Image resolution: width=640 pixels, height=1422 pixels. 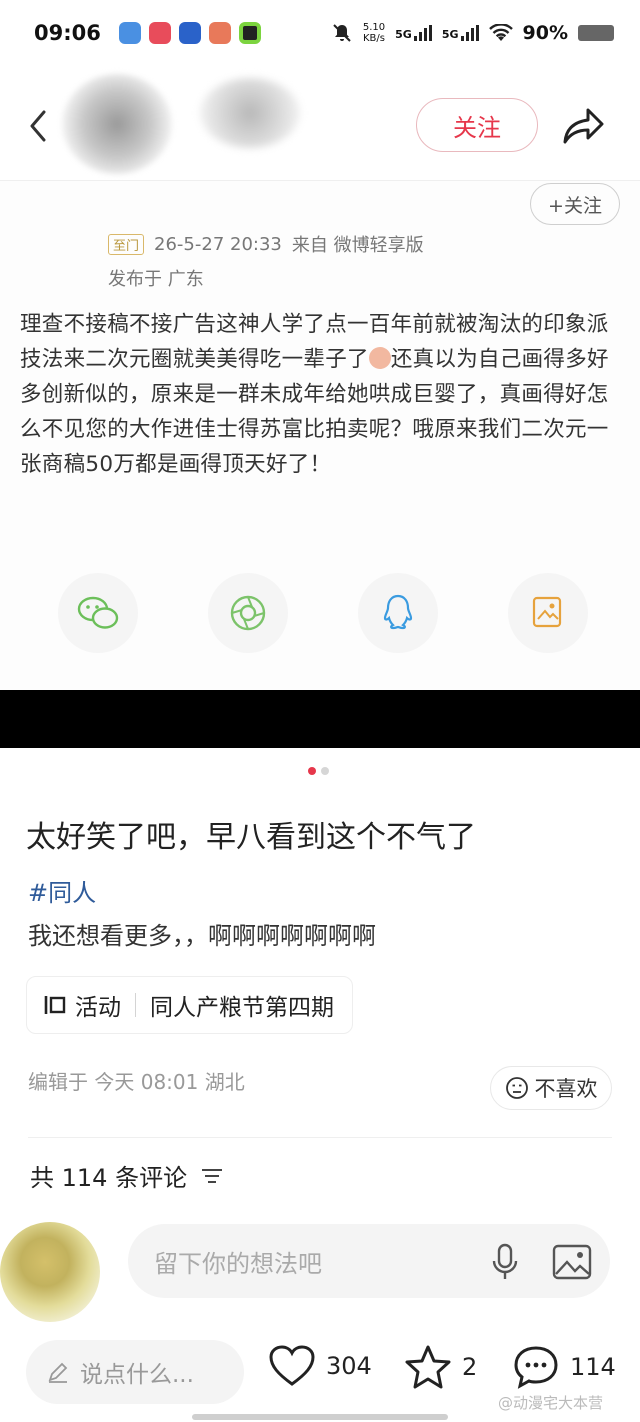 I want to click on share-wechat, so click(x=98, y=613).